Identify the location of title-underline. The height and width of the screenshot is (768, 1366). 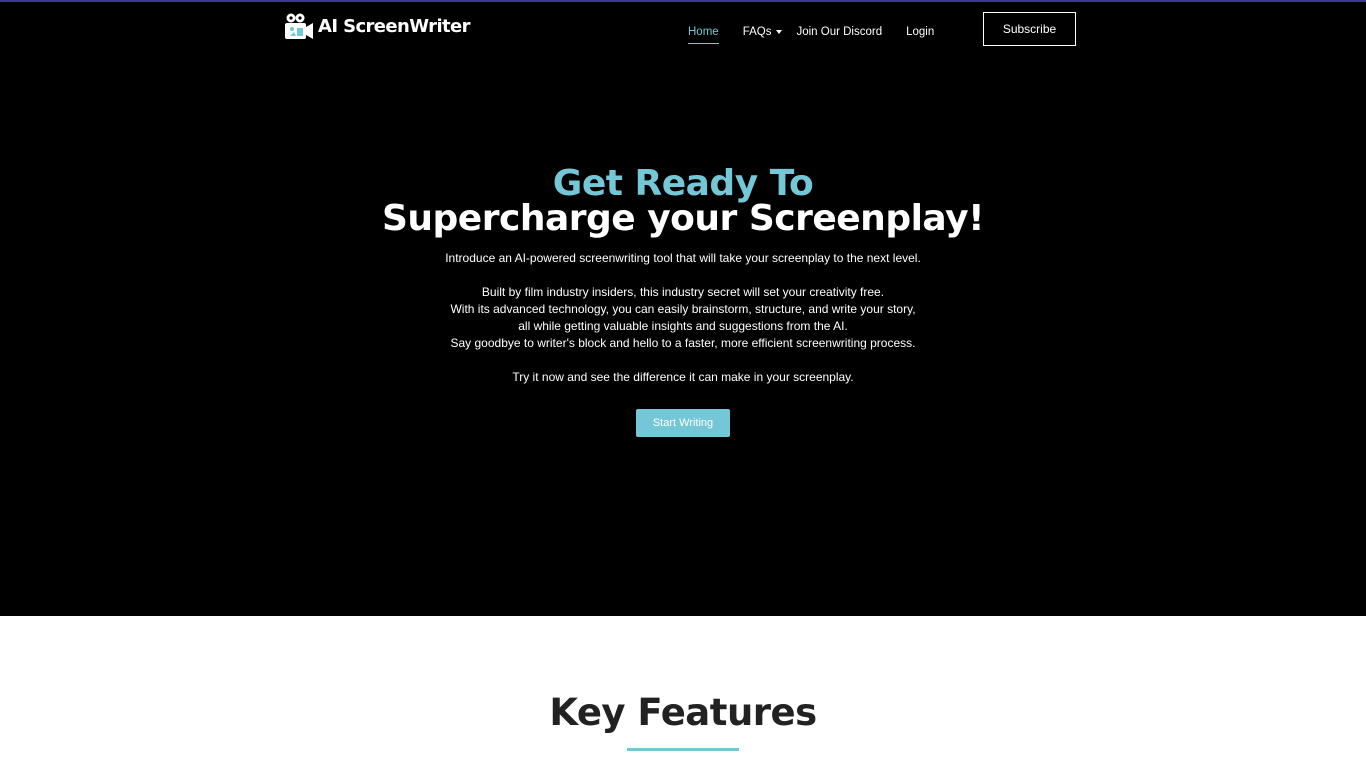
(683, 749).